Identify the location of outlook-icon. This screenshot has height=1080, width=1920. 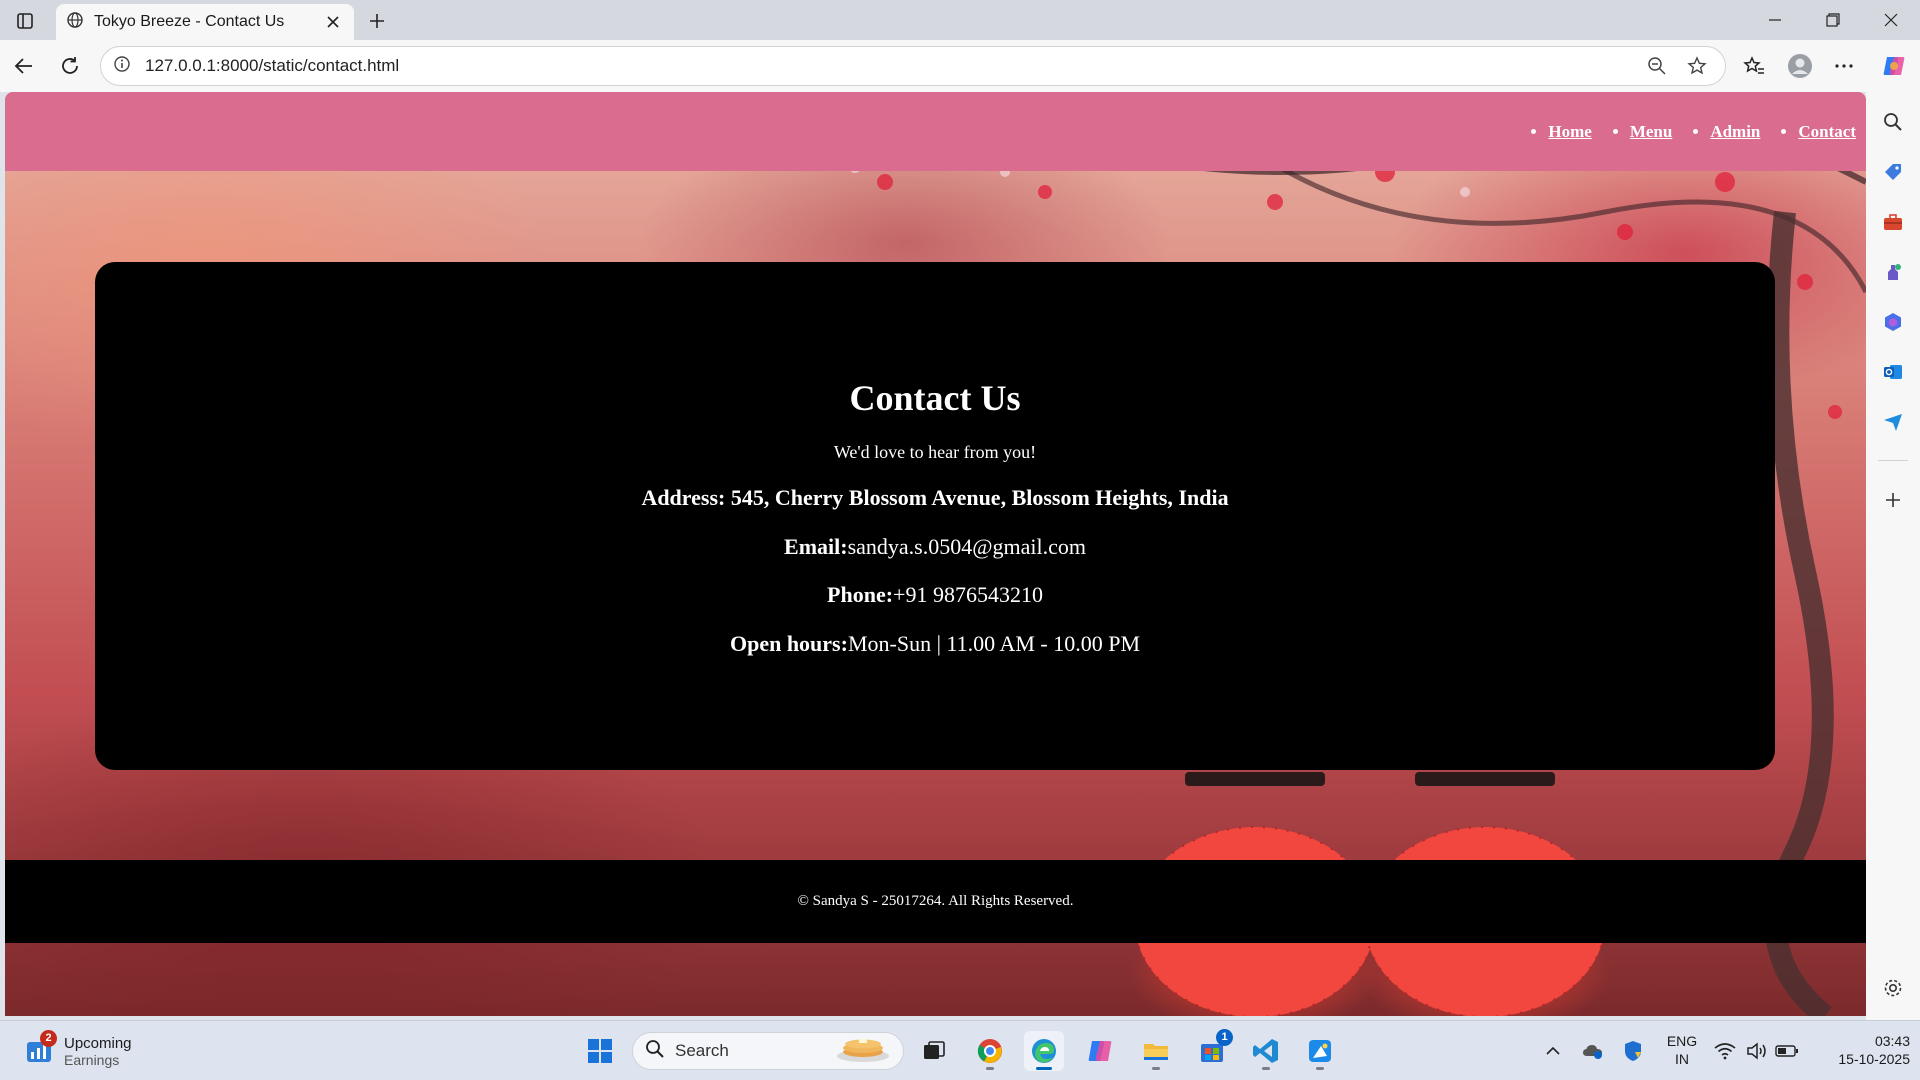
(1893, 372).